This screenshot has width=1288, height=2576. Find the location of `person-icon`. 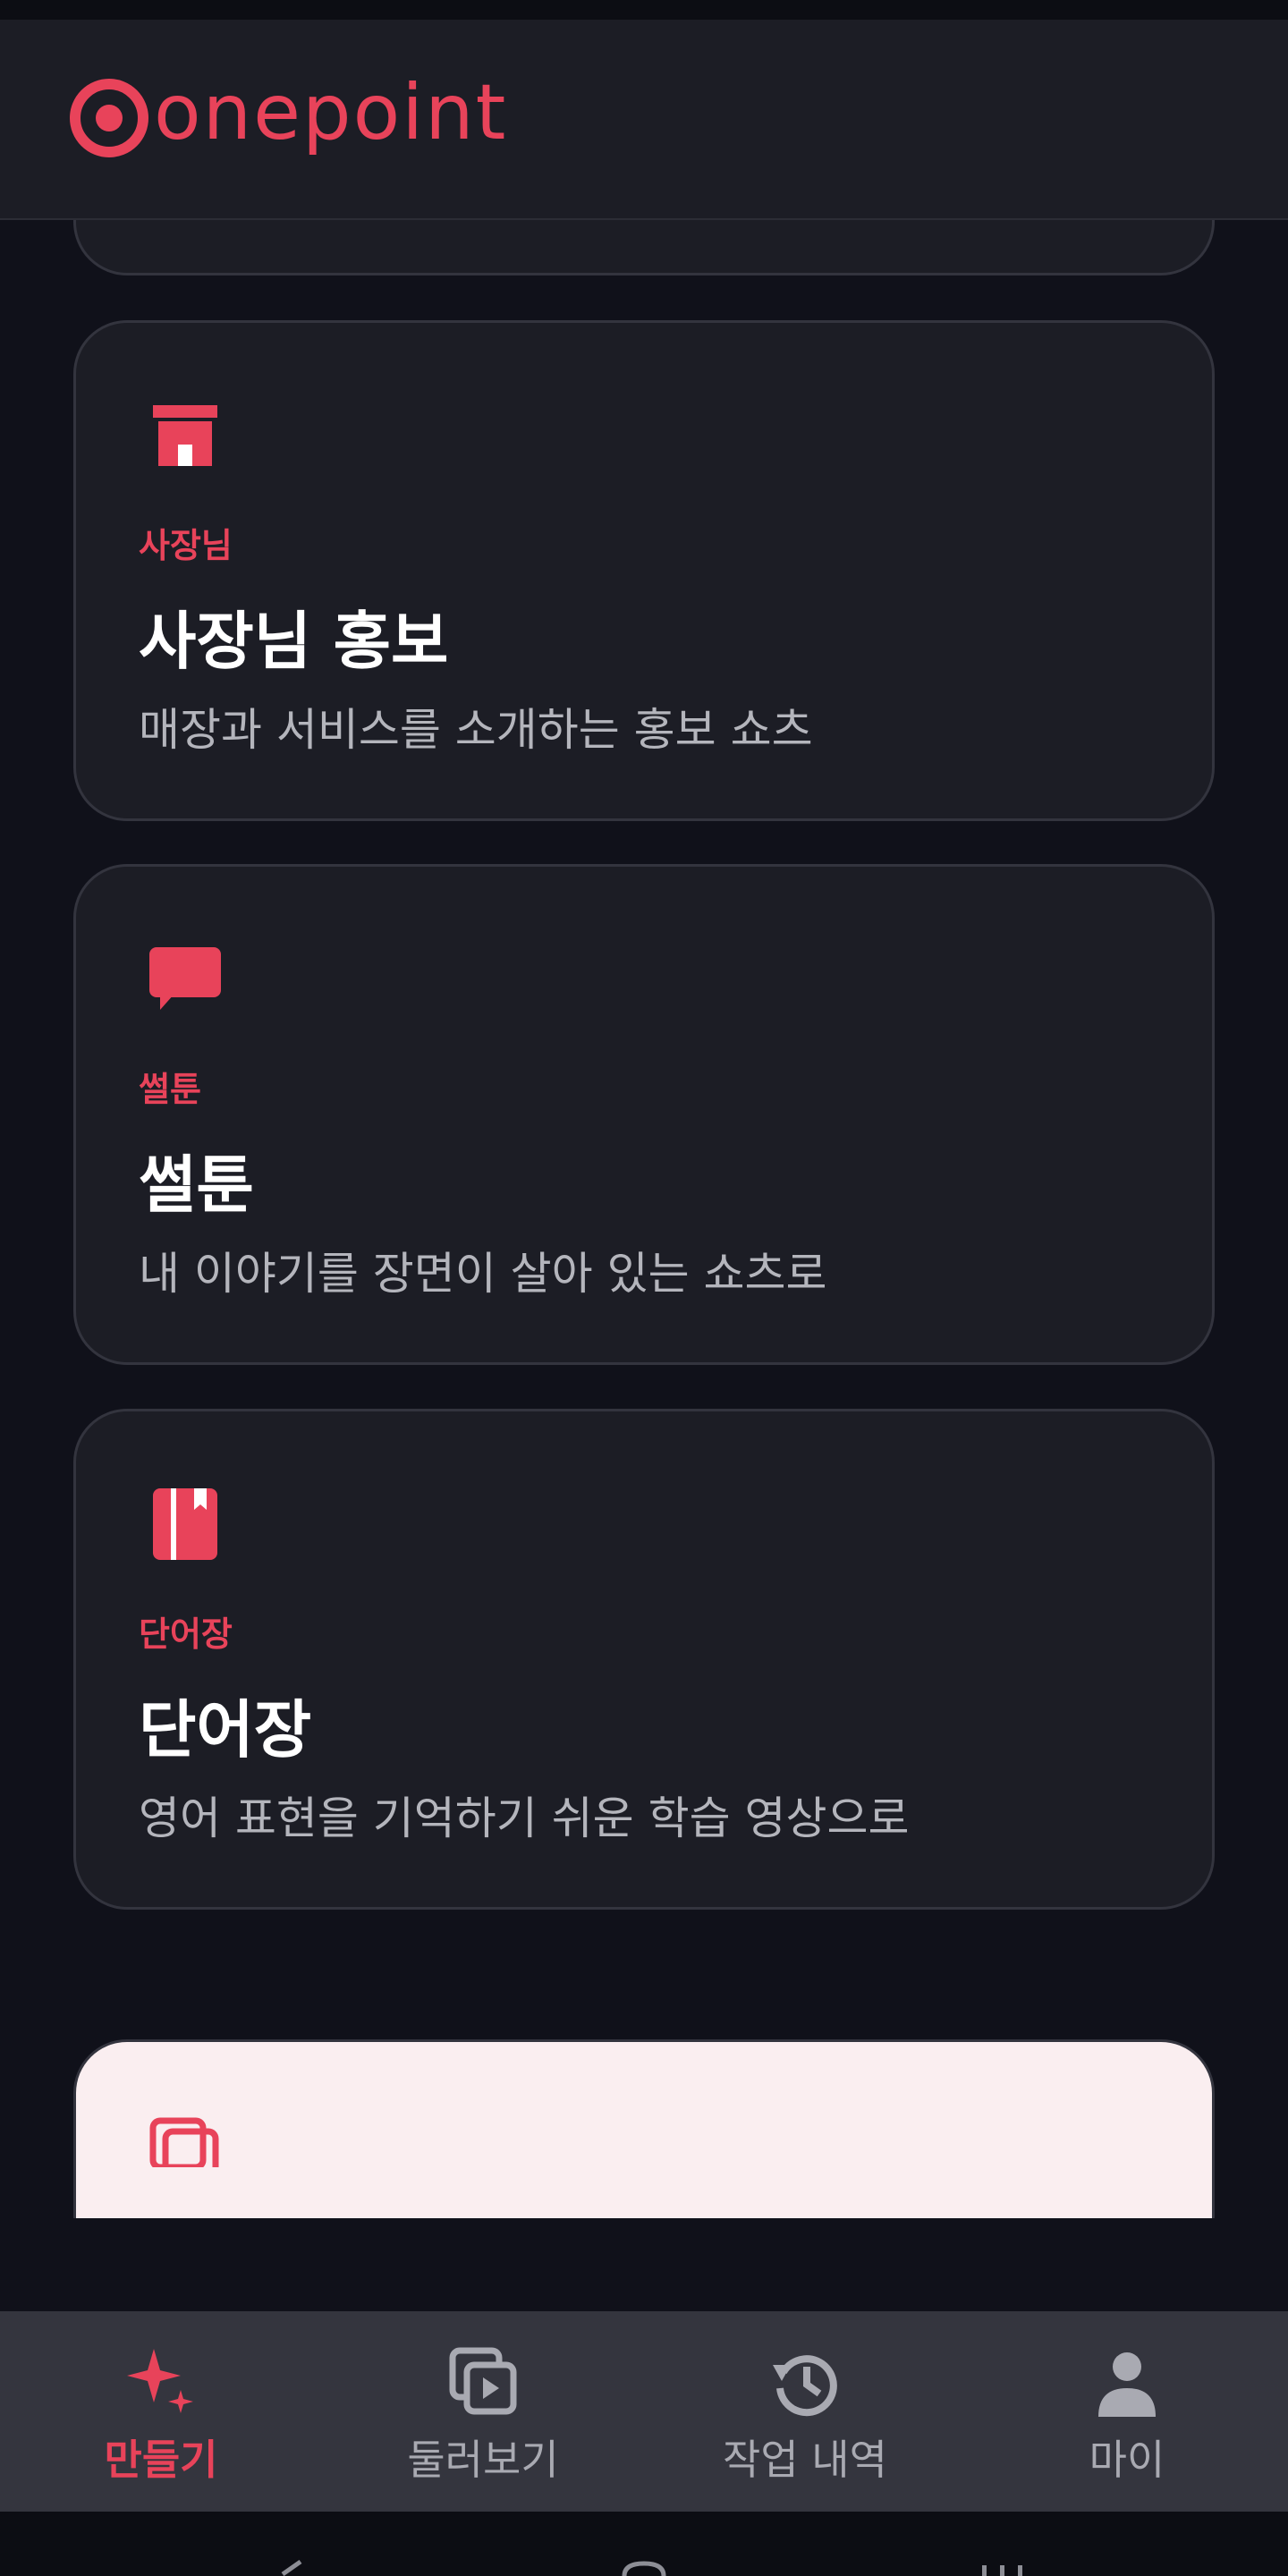

person-icon is located at coordinates (1127, 2384).